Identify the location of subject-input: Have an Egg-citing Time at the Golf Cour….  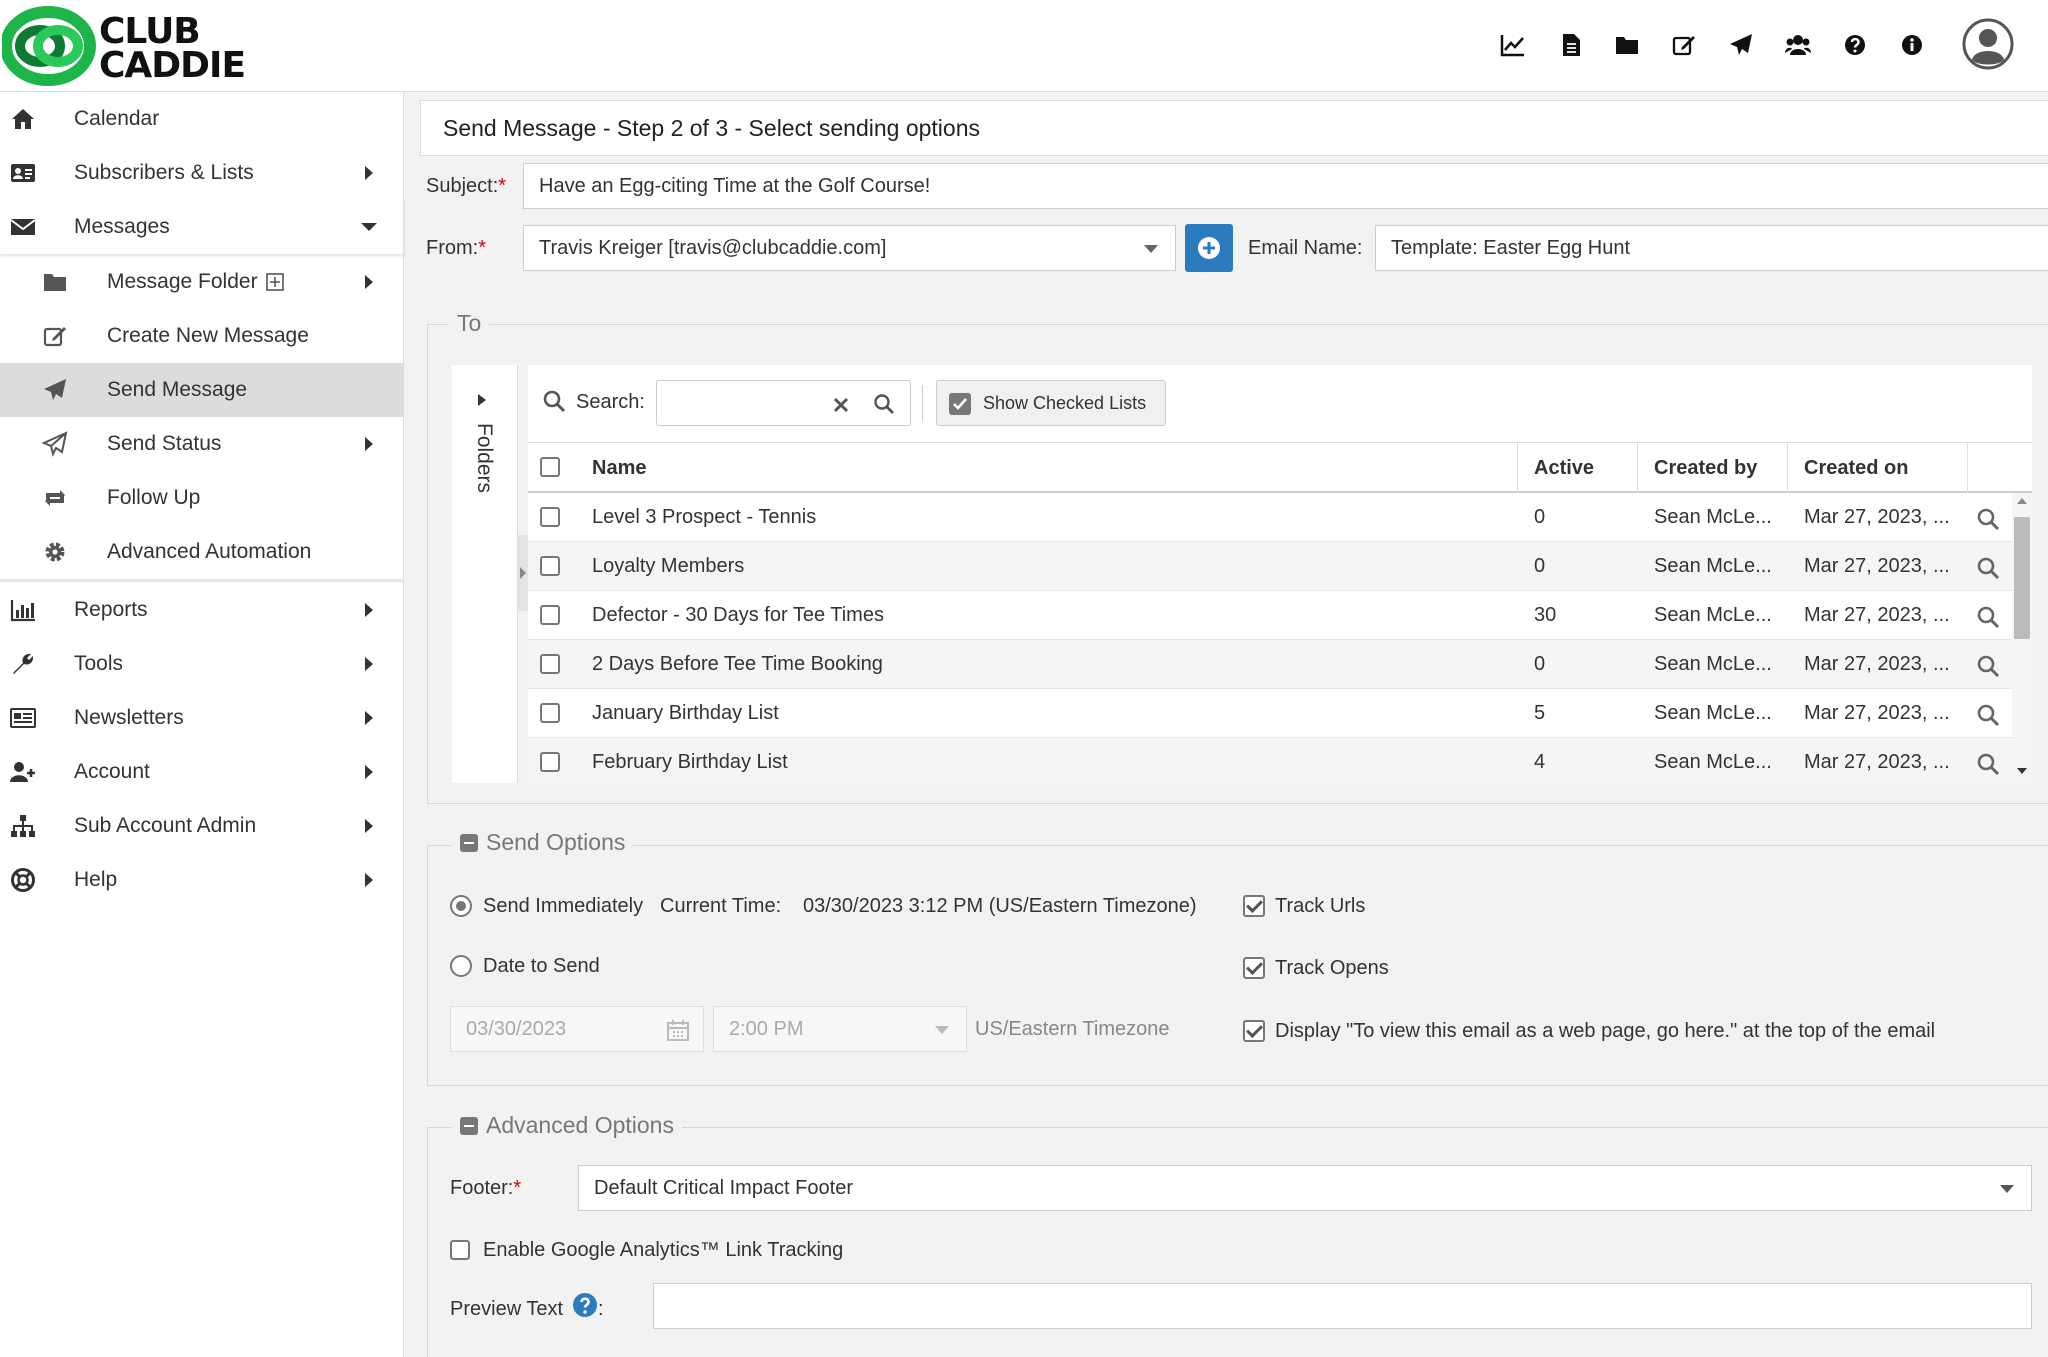
(1285, 186).